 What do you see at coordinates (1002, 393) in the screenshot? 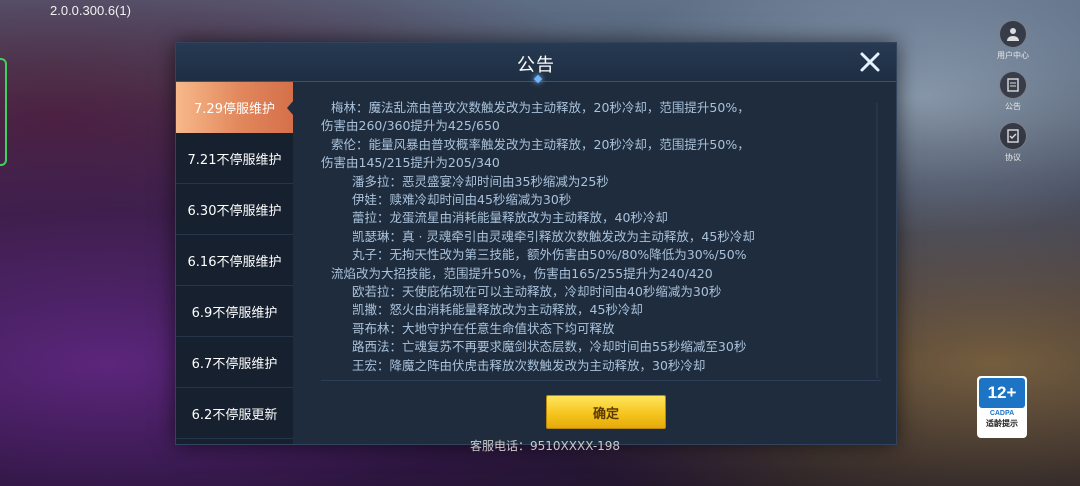
I see `age-rating-value: 12+` at bounding box center [1002, 393].